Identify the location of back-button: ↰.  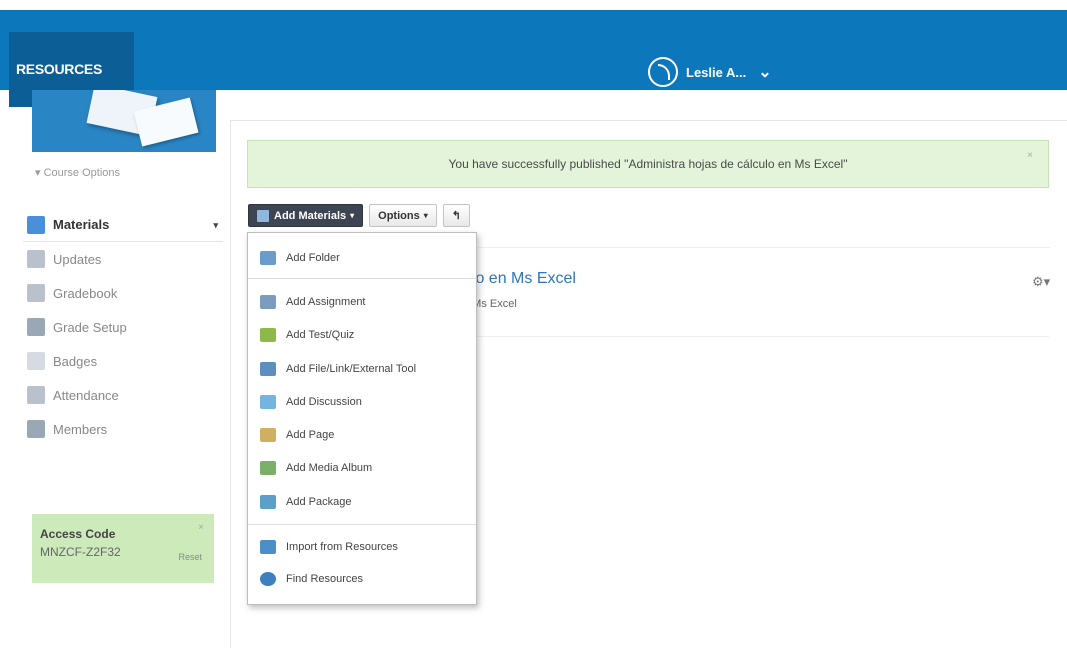
(456, 215).